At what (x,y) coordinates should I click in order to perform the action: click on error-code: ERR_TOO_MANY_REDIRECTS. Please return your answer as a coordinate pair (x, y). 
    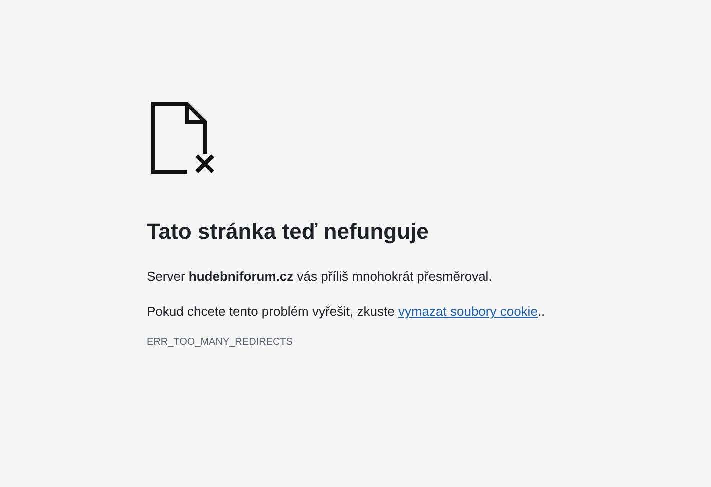
    Looking at the image, I should click on (220, 342).